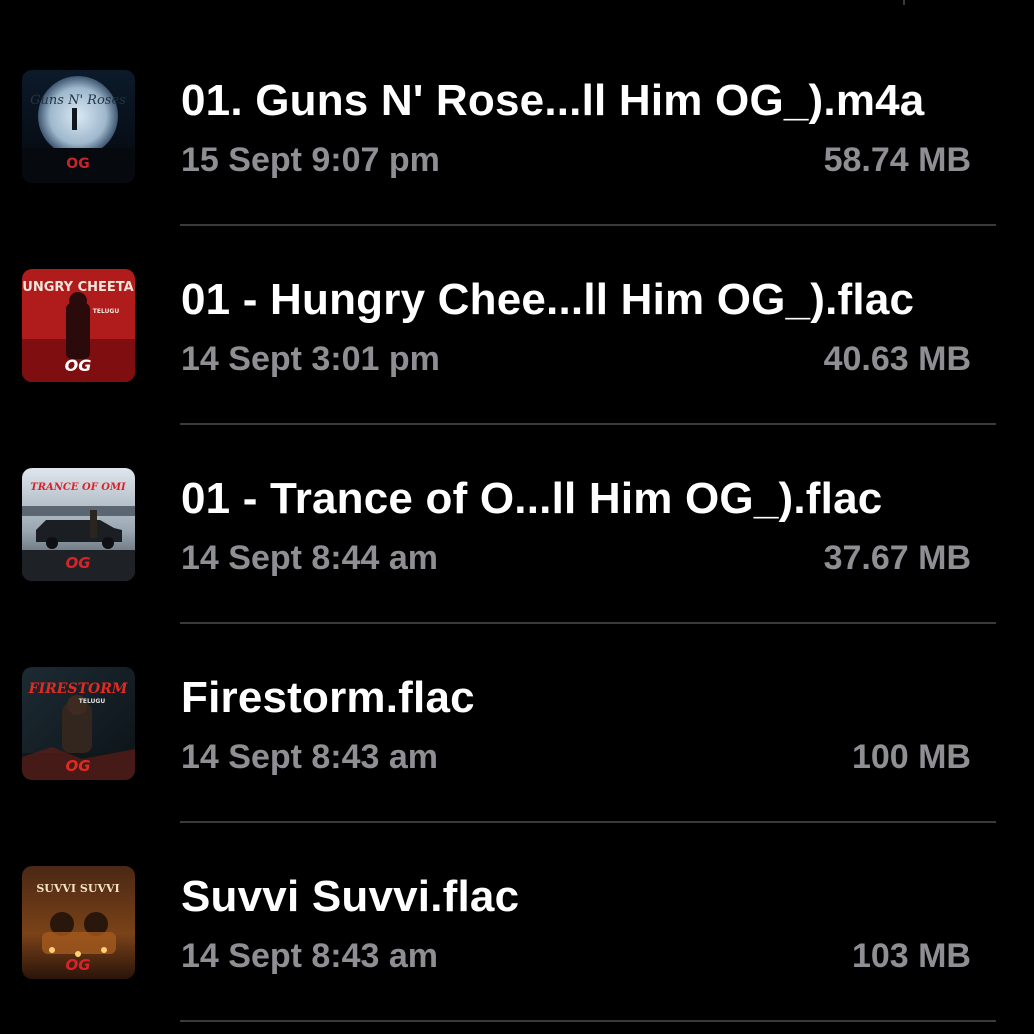 This screenshot has width=1034, height=1034. What do you see at coordinates (78, 287) in the screenshot?
I see `artwork-title: HUNGRY CHEETAH` at bounding box center [78, 287].